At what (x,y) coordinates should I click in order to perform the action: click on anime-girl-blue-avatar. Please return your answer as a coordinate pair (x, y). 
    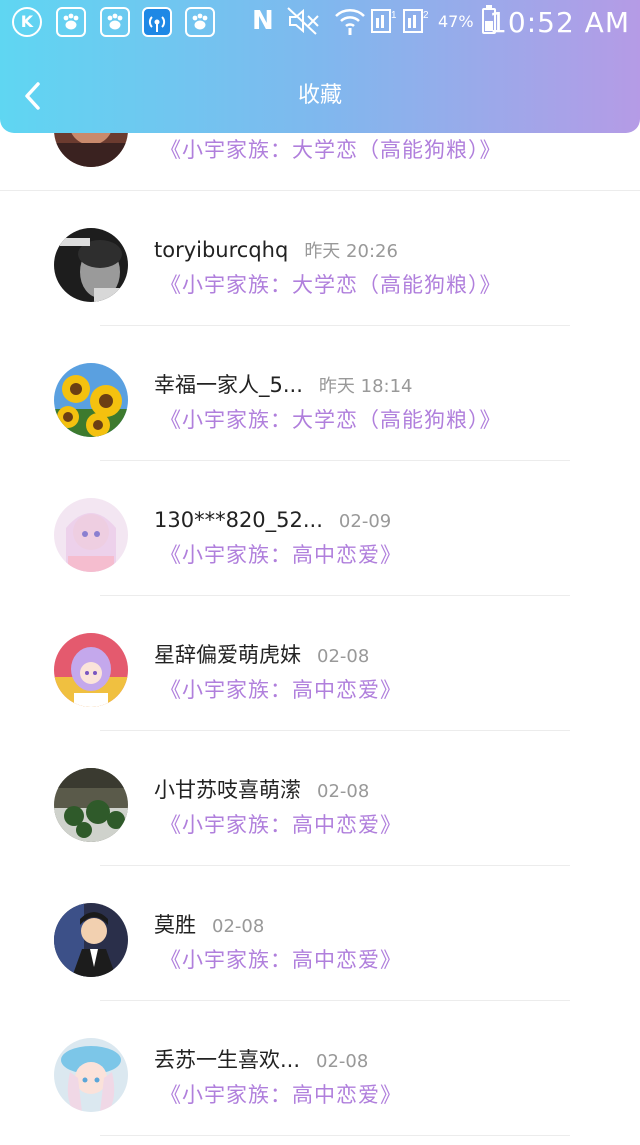
    Looking at the image, I should click on (91, 1075).